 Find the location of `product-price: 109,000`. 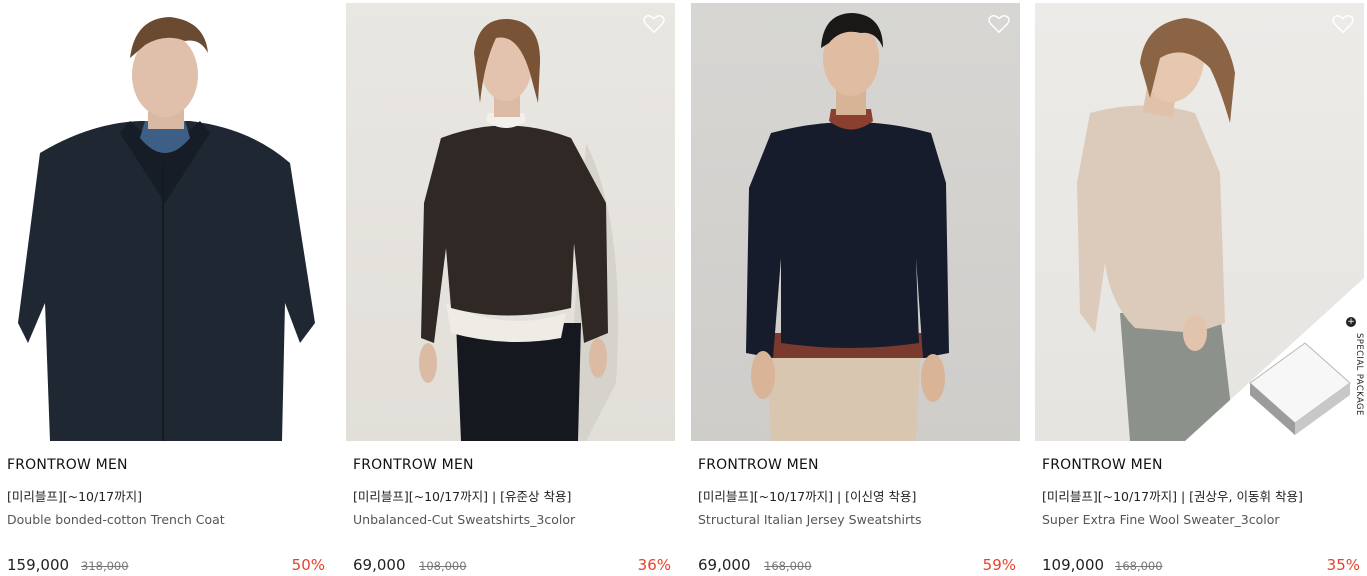

product-price: 109,000 is located at coordinates (1073, 565).